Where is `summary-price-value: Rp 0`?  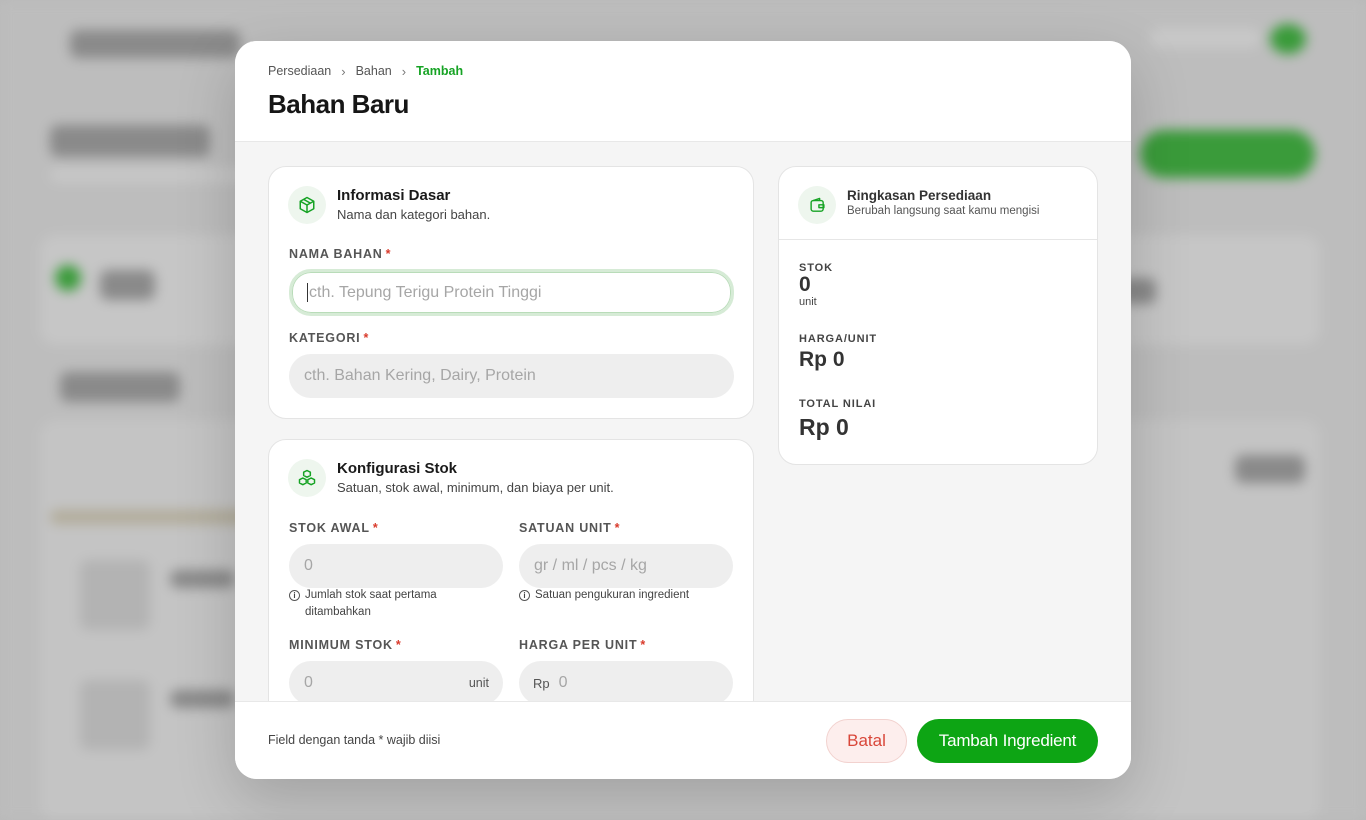 summary-price-value: Rp 0 is located at coordinates (822, 359).